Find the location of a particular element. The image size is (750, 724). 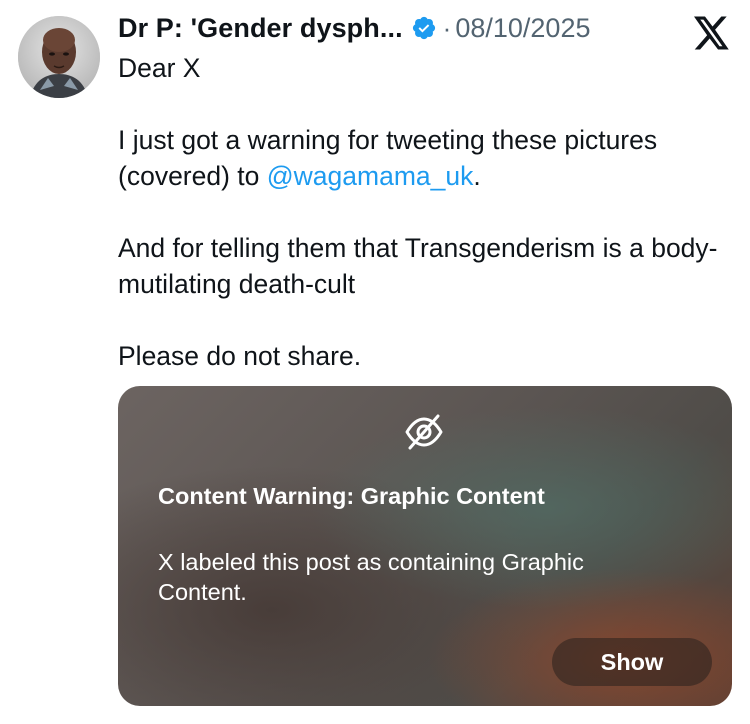

post-text-para4: Please do not share. is located at coordinates (240, 356).